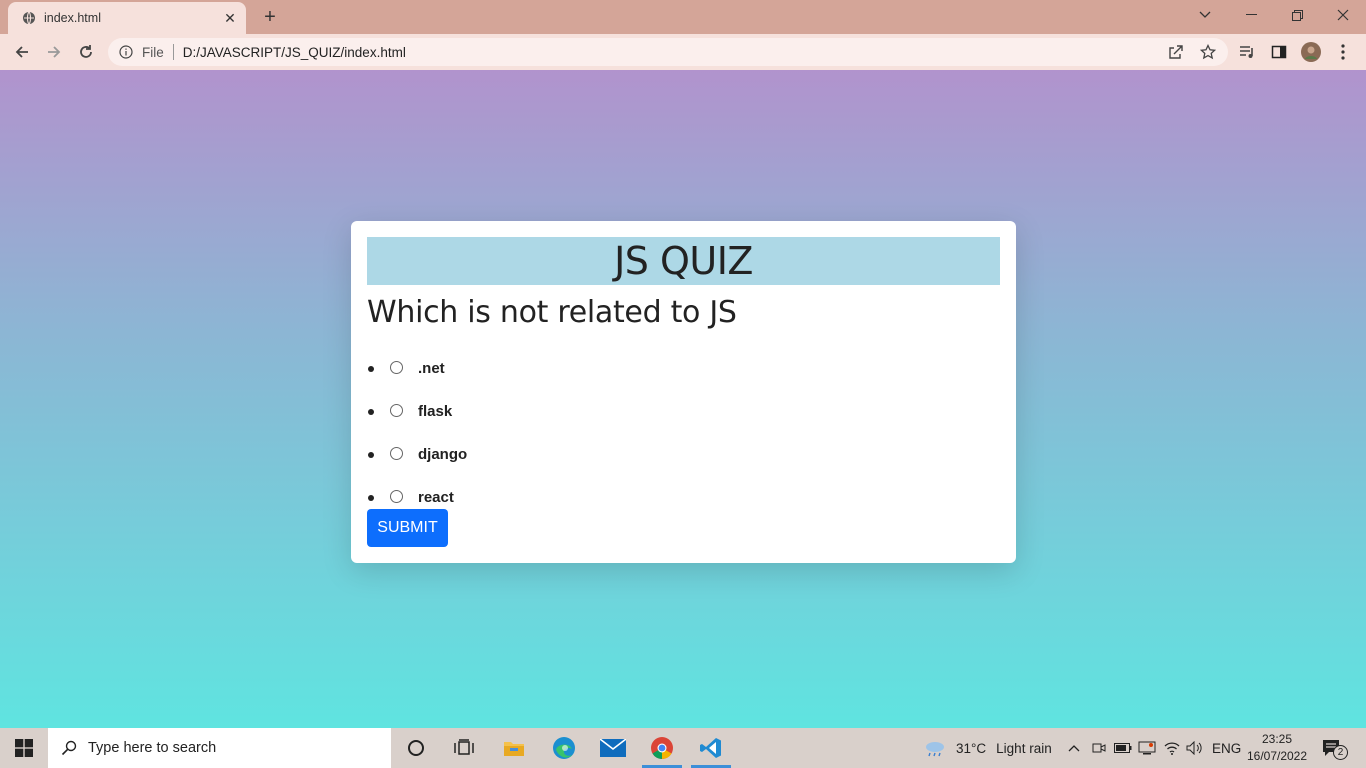 This screenshot has width=1366, height=768. I want to click on close-window-button, so click(1343, 15).